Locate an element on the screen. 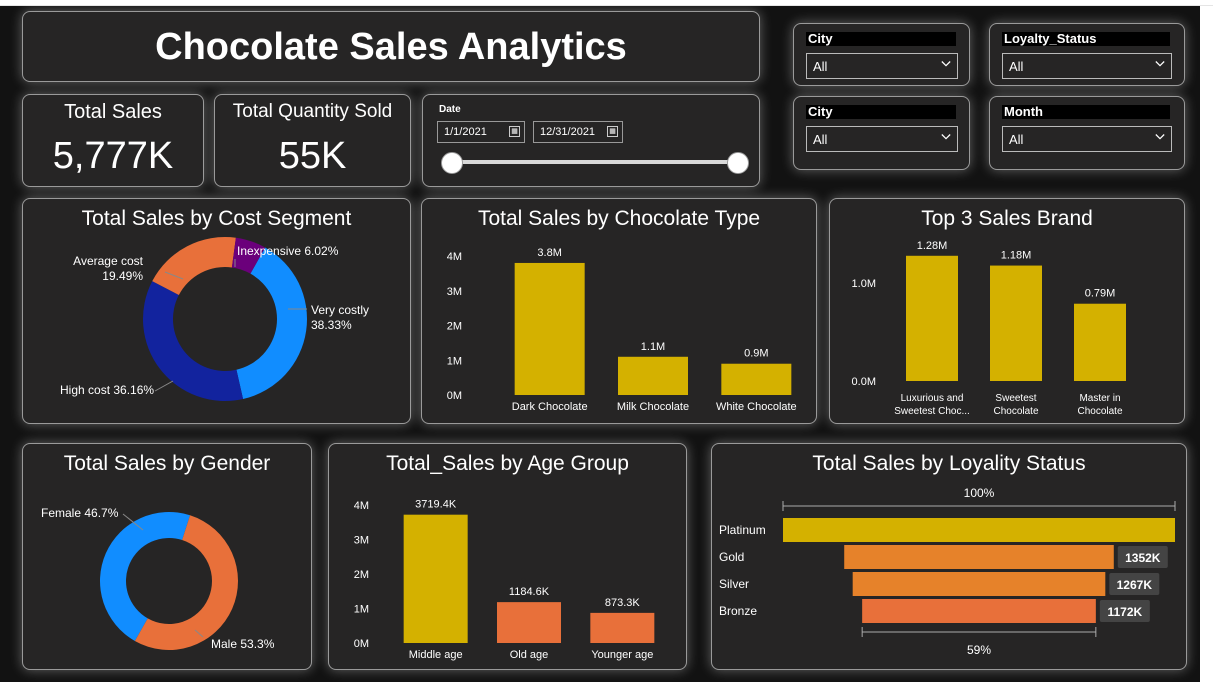 Image resolution: width=1213 pixels, height=684 pixels. slice-label: Female 46.7% is located at coordinates (80, 513).